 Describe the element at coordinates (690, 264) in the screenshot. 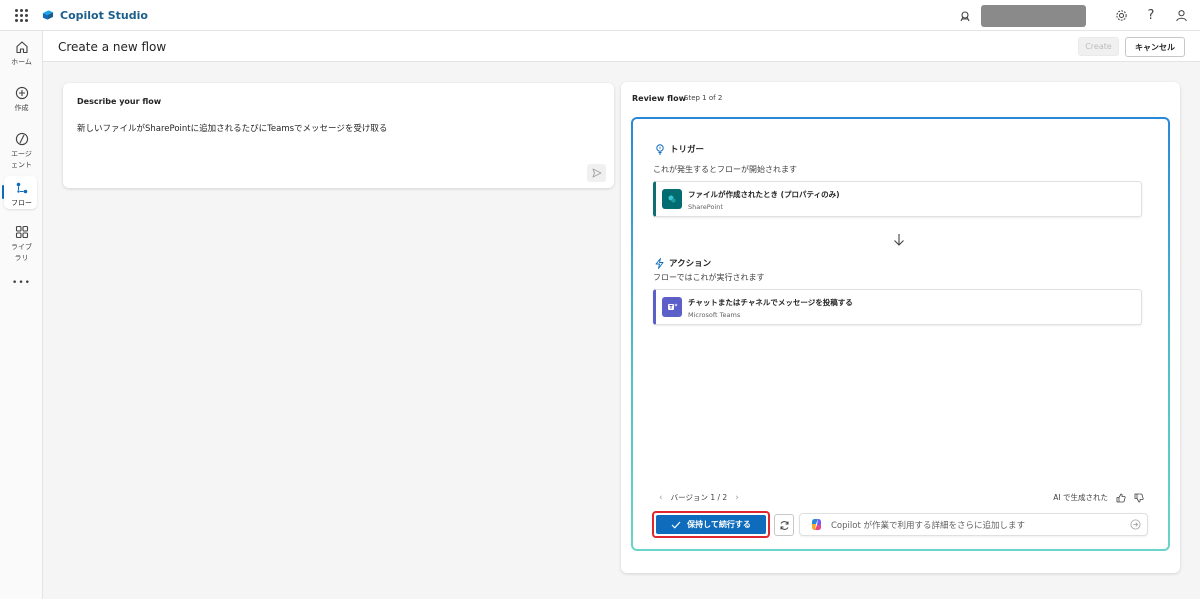

I see `action-heading-text: アクション` at that location.